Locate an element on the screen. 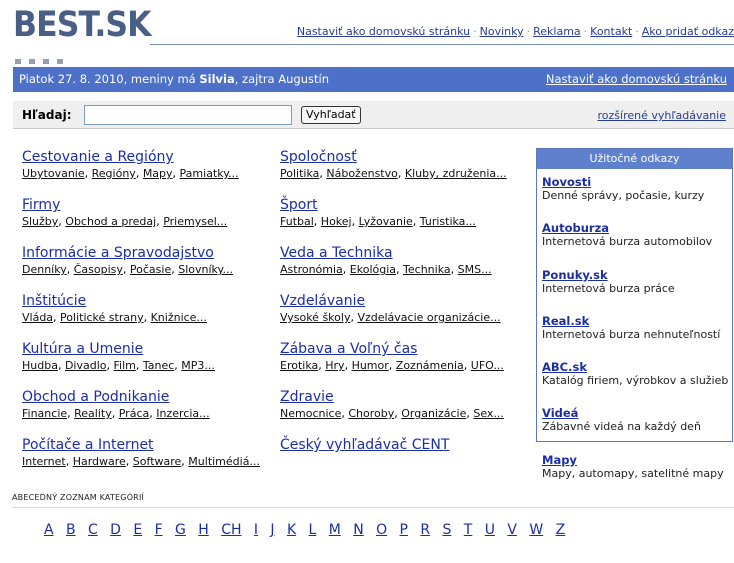 The width and height of the screenshot is (734, 563). subcategory-link: Internet is located at coordinates (44, 461).